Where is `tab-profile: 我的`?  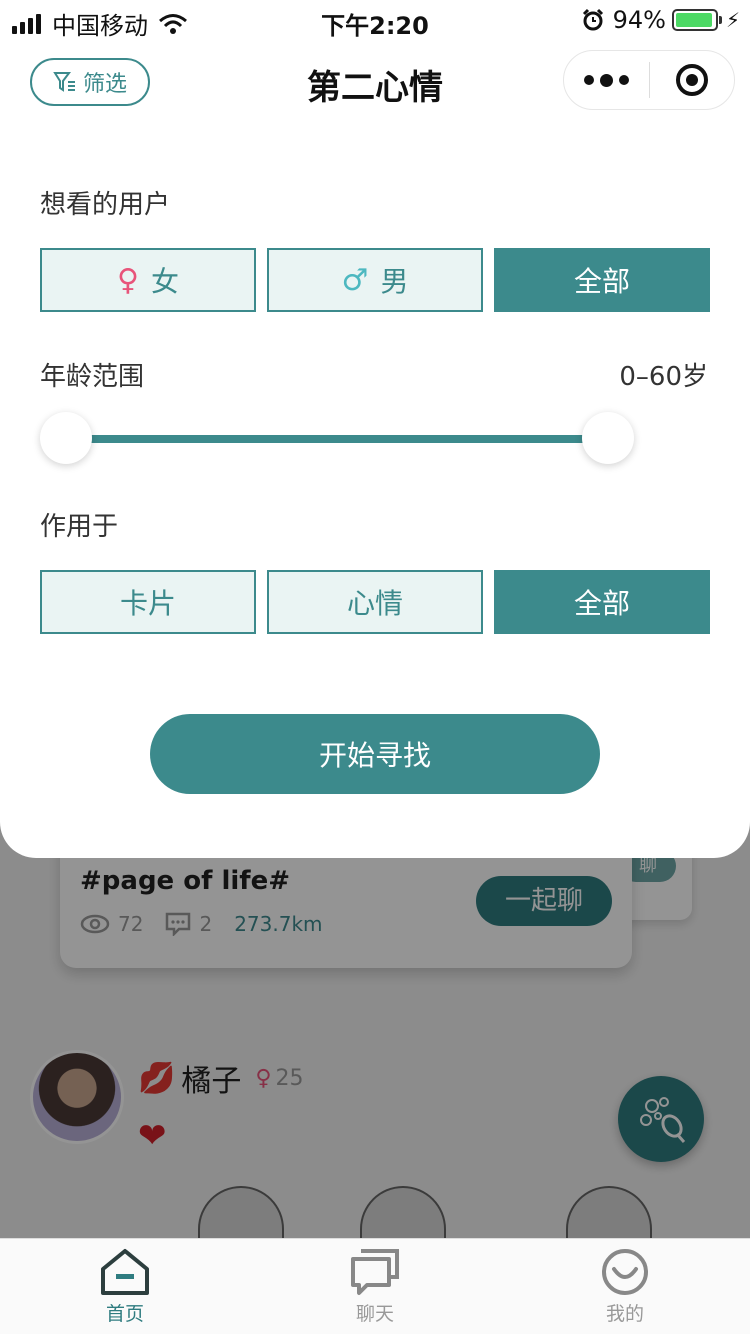 tab-profile: 我的 is located at coordinates (625, 1286).